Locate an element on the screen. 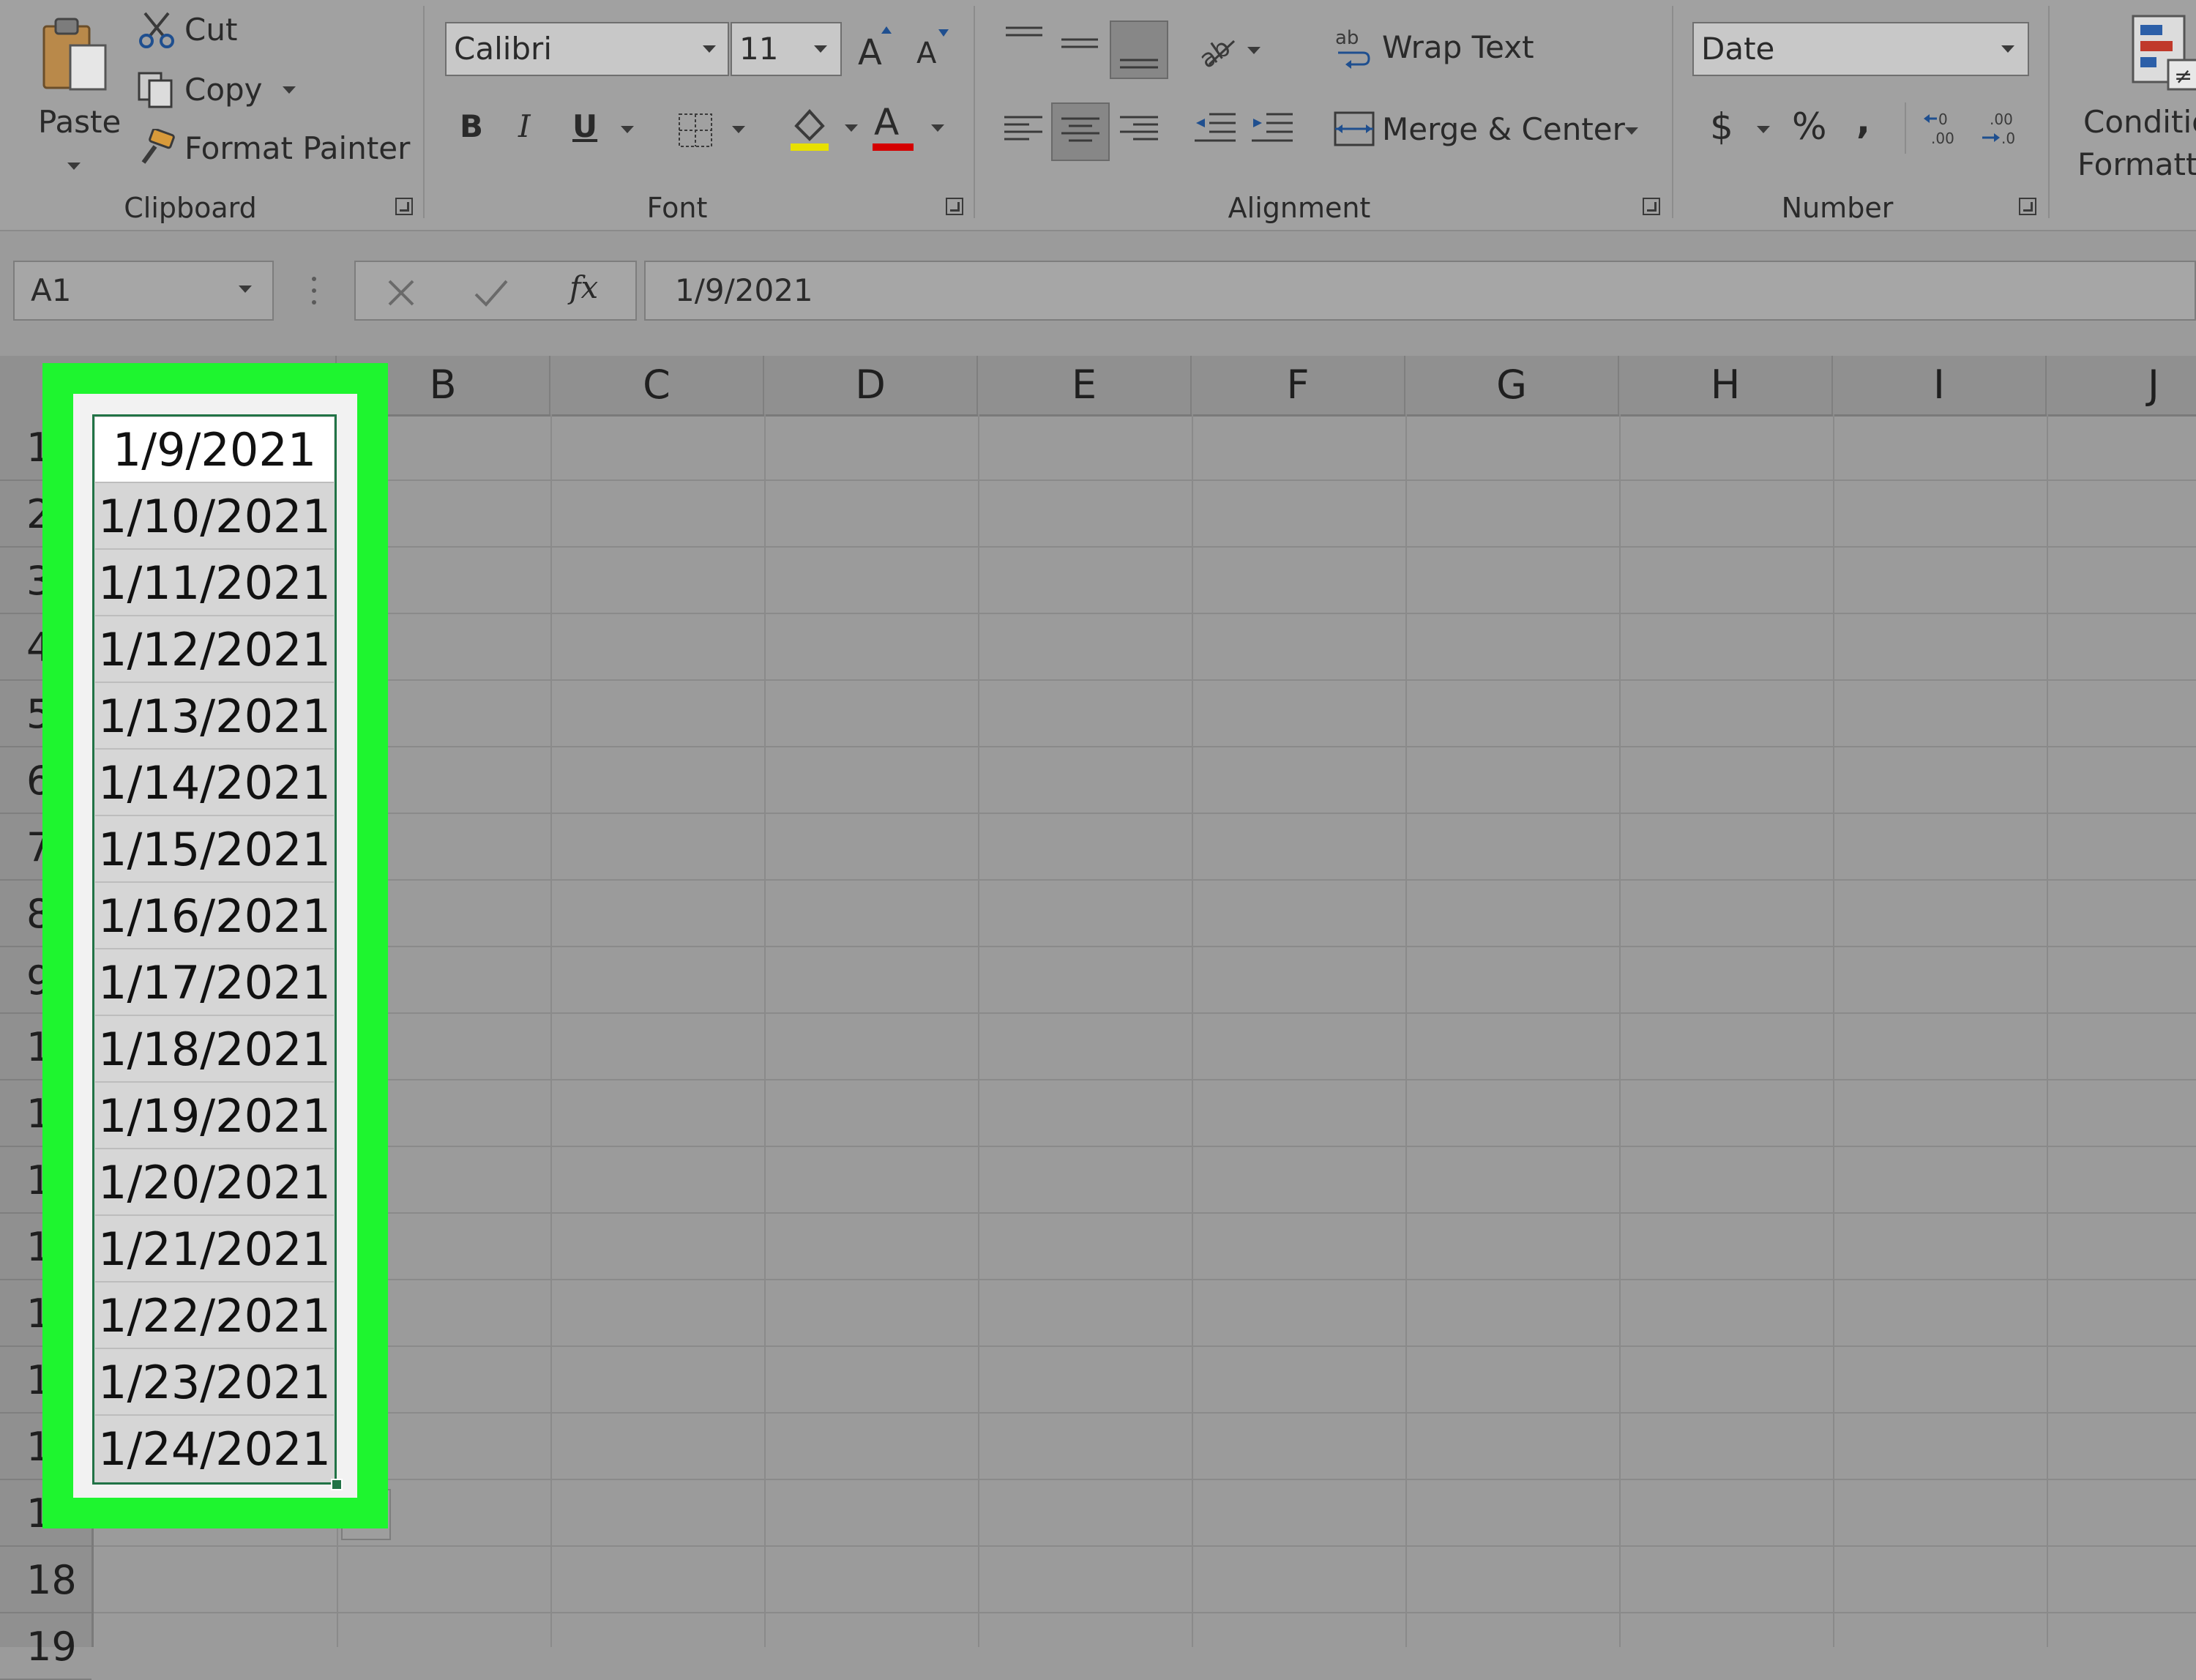 The height and width of the screenshot is (1680, 2196). group-separator is located at coordinates (2049, 112).